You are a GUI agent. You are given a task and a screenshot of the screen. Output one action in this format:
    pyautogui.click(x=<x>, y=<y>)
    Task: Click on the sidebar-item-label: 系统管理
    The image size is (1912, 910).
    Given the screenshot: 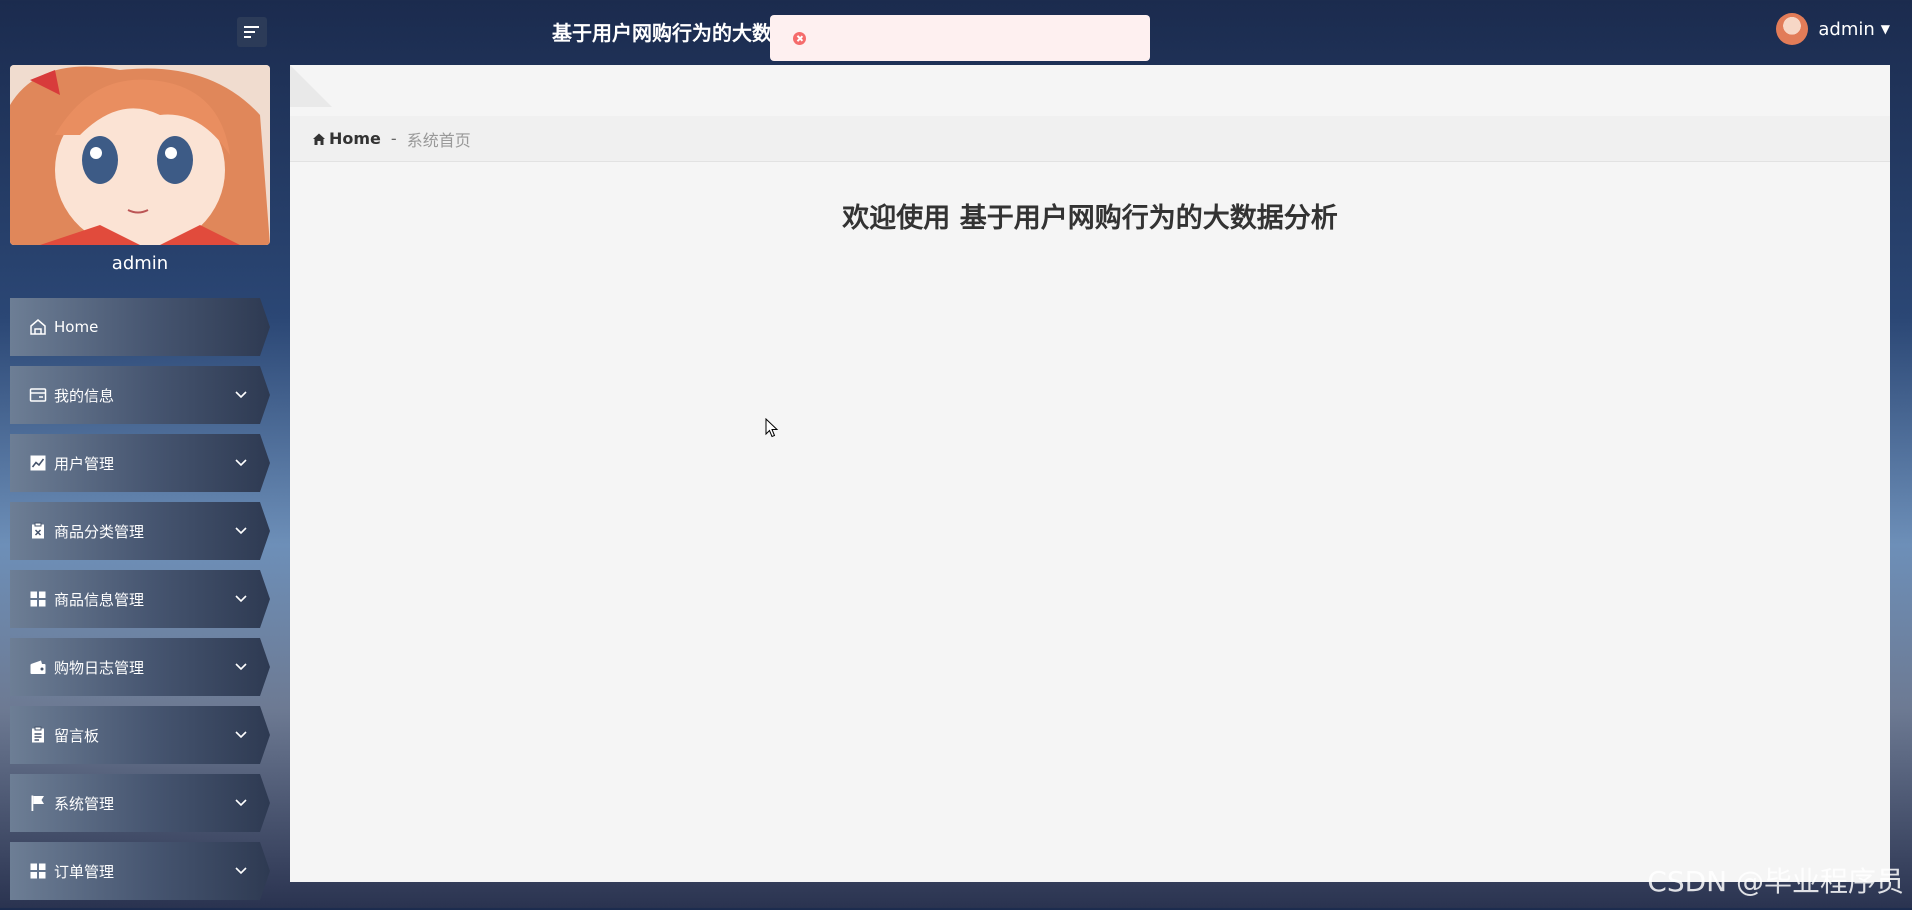 What is the action you would take?
    pyautogui.click(x=84, y=803)
    